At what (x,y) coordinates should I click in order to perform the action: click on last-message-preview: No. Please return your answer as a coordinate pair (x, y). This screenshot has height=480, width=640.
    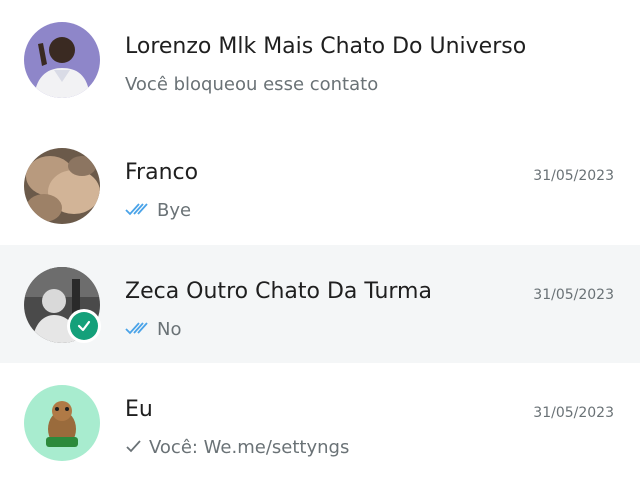
    Looking at the image, I should click on (153, 329).